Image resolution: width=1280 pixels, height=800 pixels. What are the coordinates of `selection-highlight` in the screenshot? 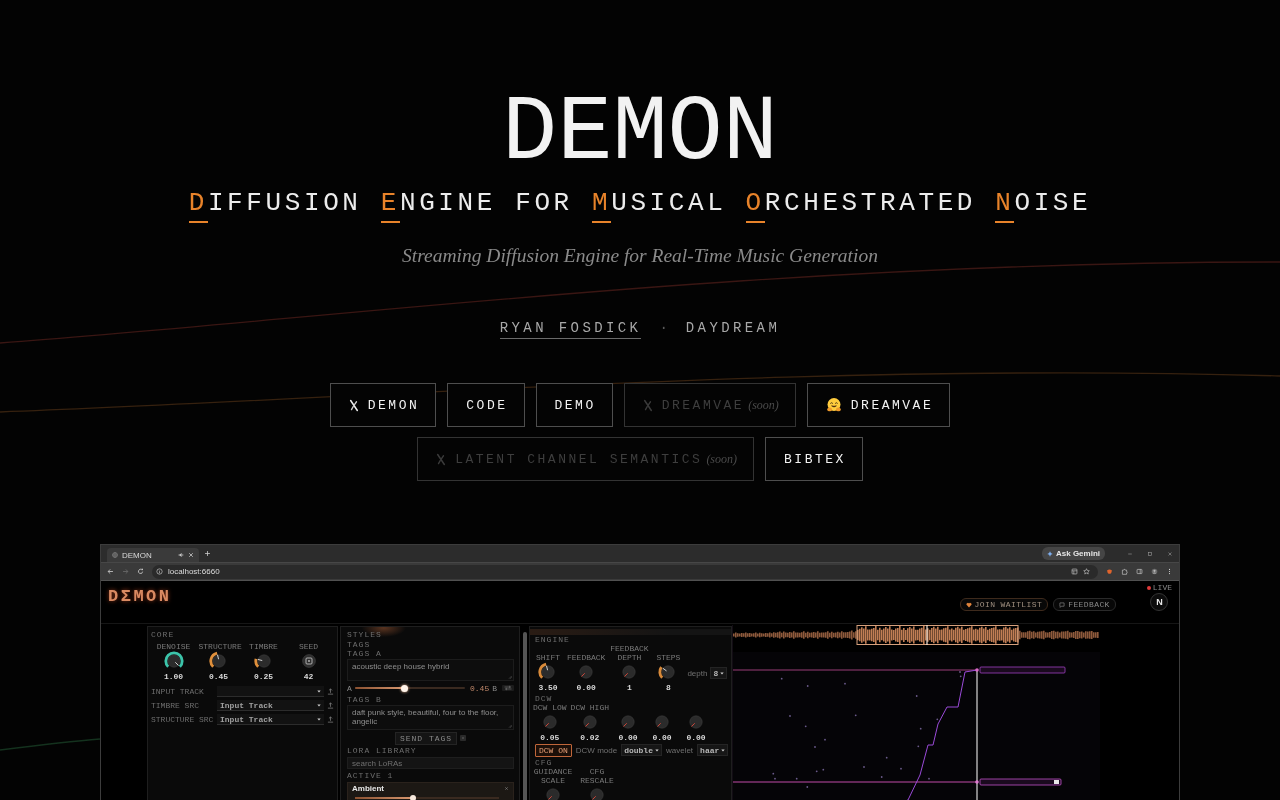 It's located at (937, 635).